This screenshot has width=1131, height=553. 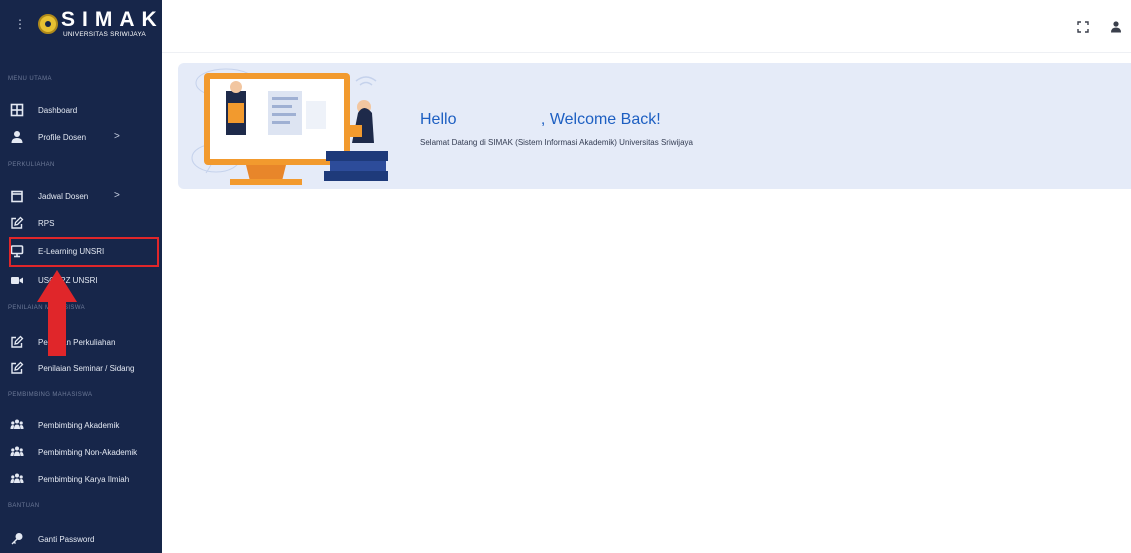 I want to click on university-seal-logo, so click(x=48, y=24).